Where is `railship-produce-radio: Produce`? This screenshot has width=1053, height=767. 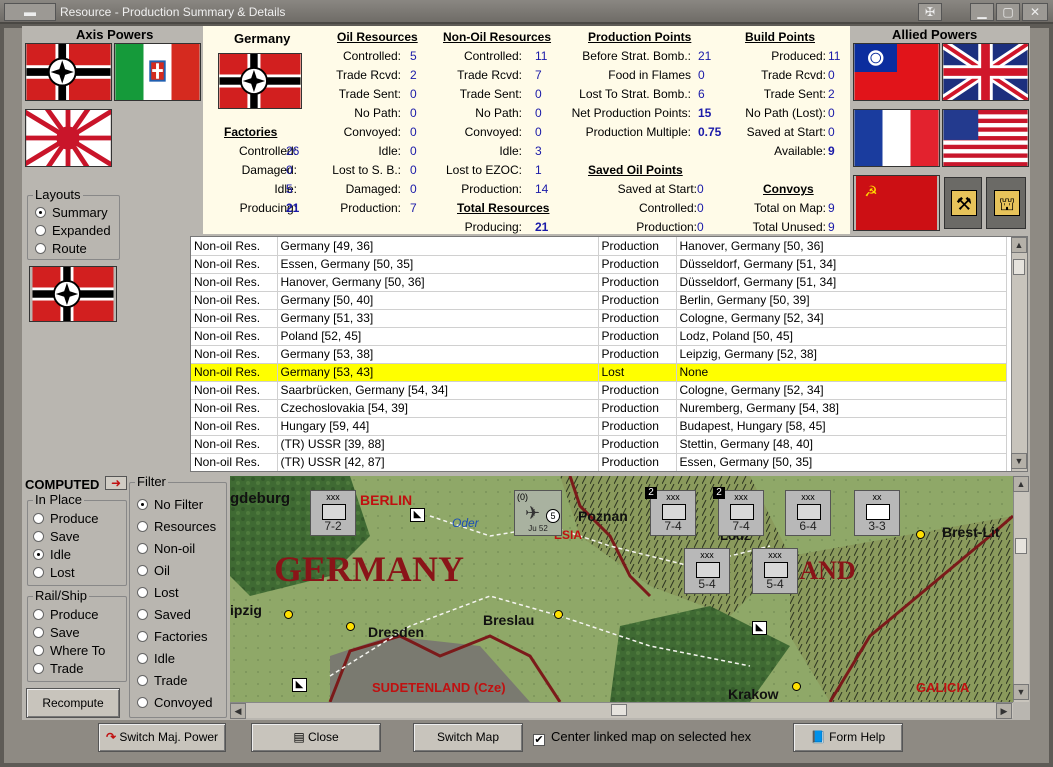 railship-produce-radio: Produce is located at coordinates (65, 614).